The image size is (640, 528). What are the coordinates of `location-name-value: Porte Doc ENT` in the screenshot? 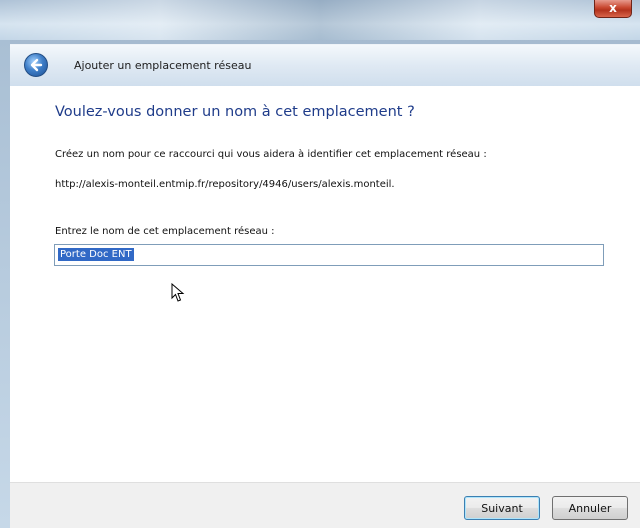 It's located at (96, 254).